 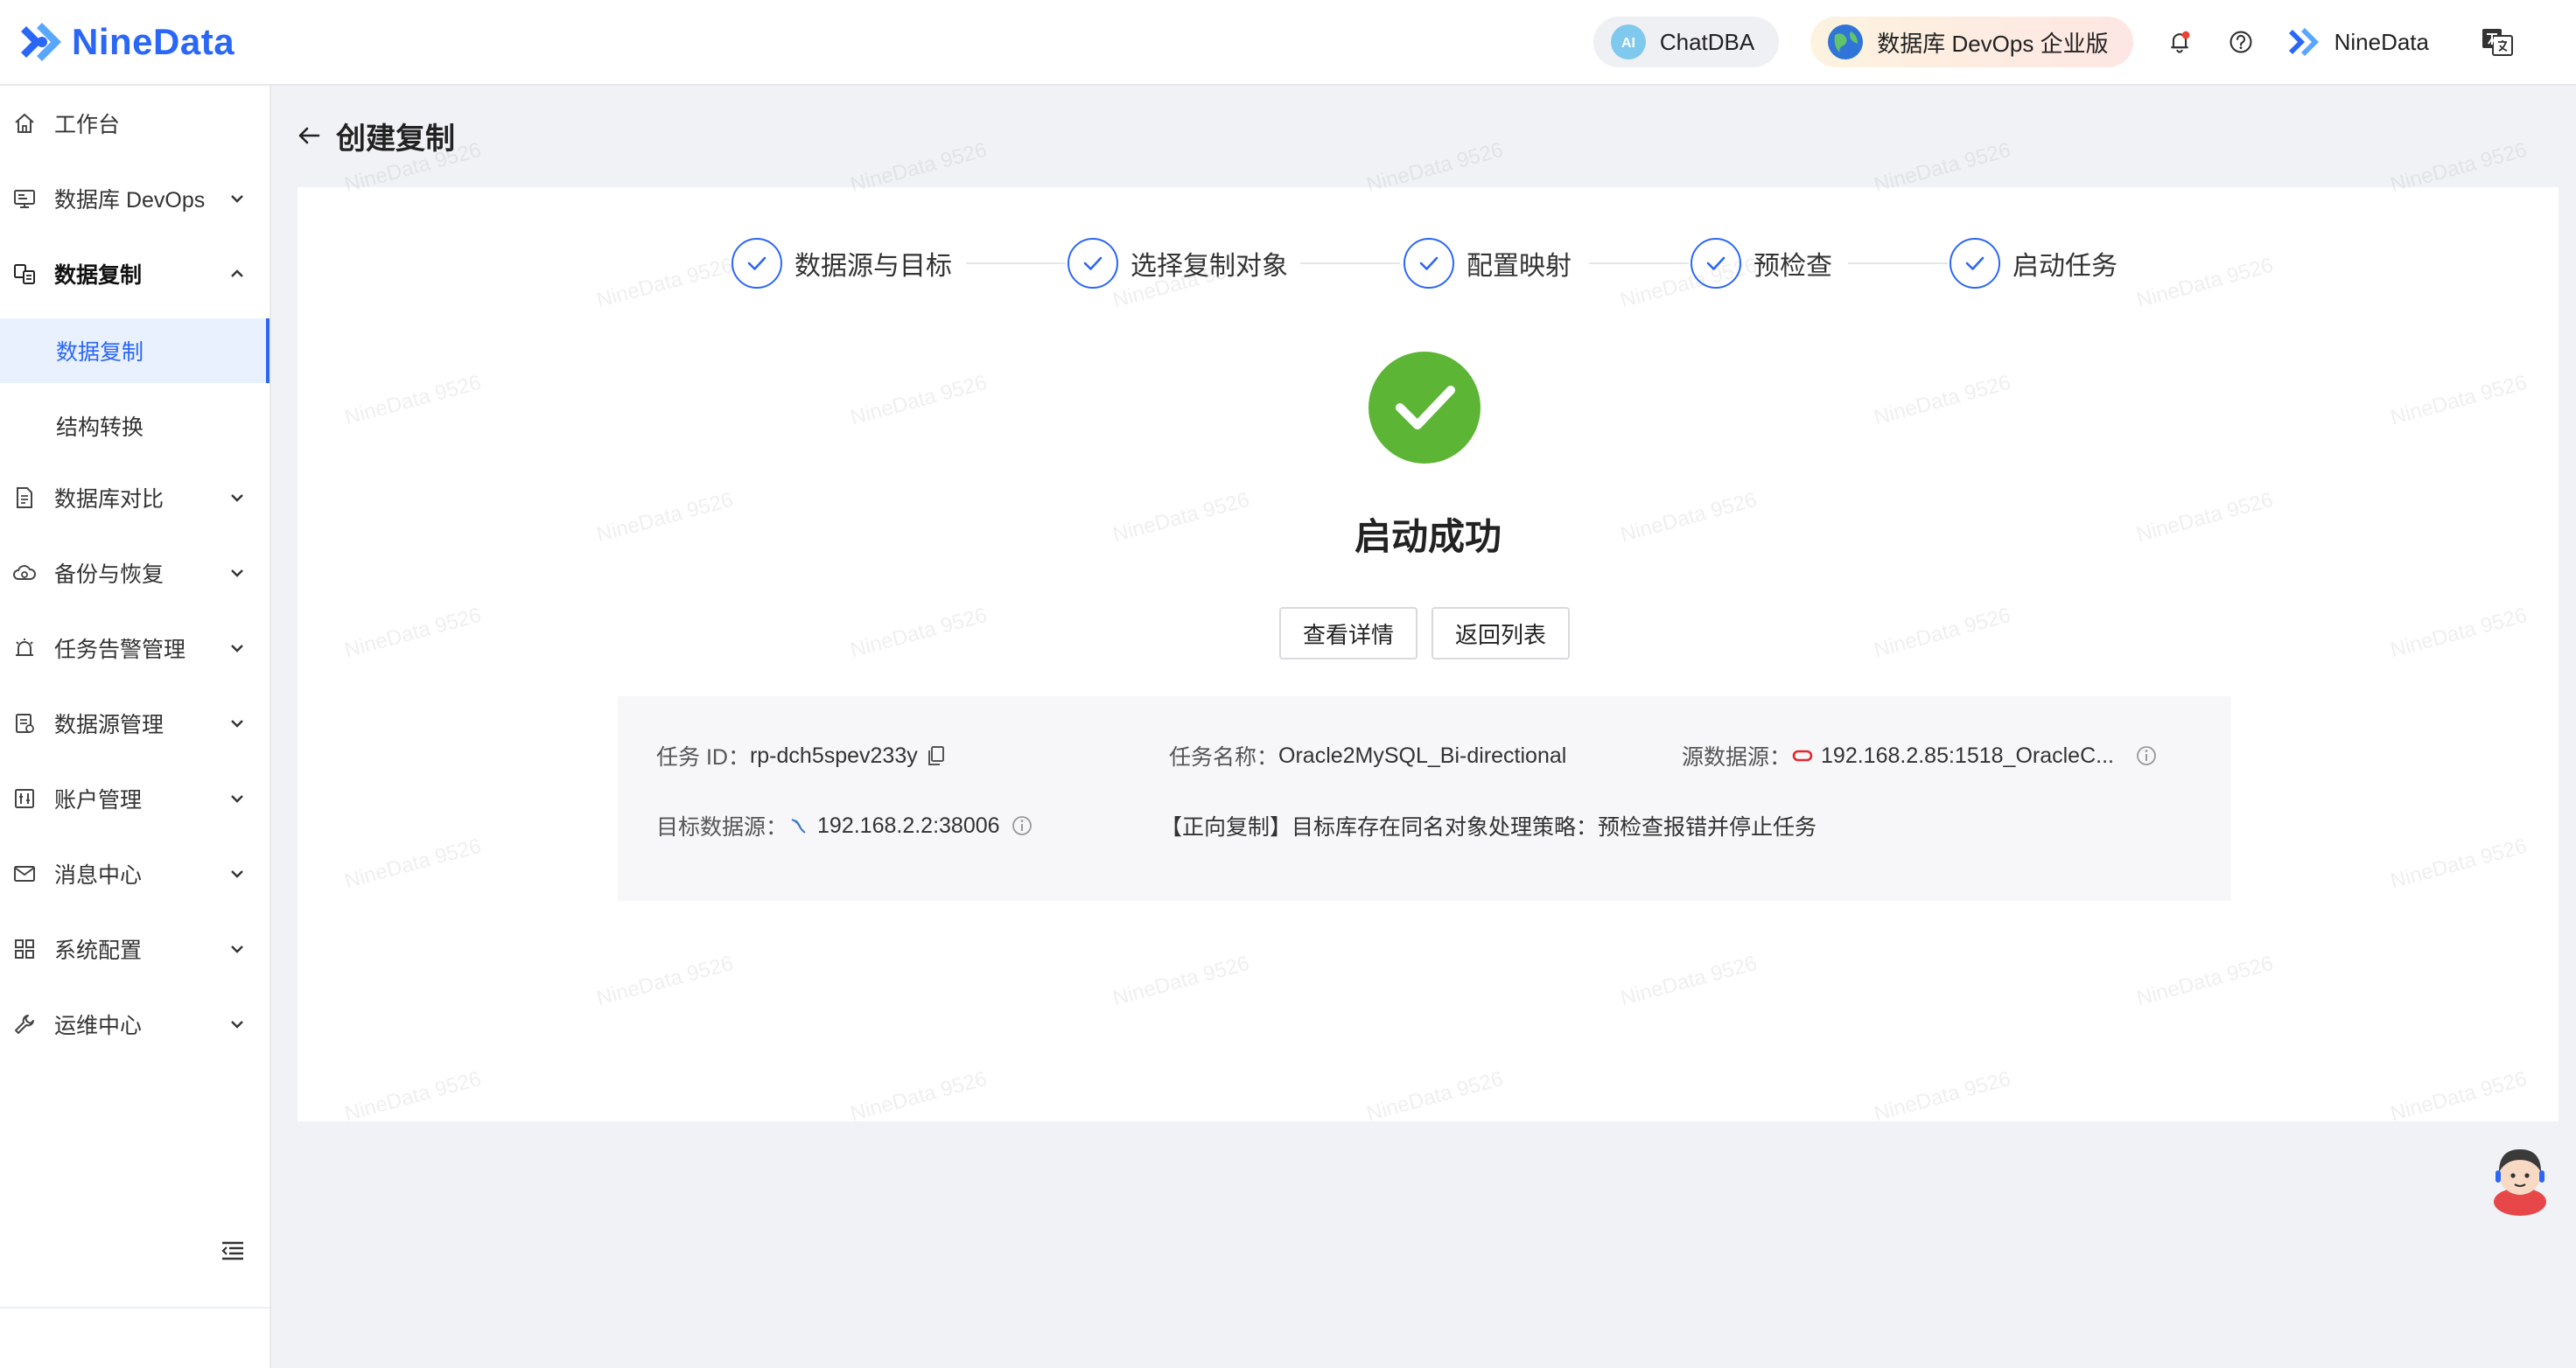 I want to click on collapse-sidebar-icon, so click(x=233, y=1251).